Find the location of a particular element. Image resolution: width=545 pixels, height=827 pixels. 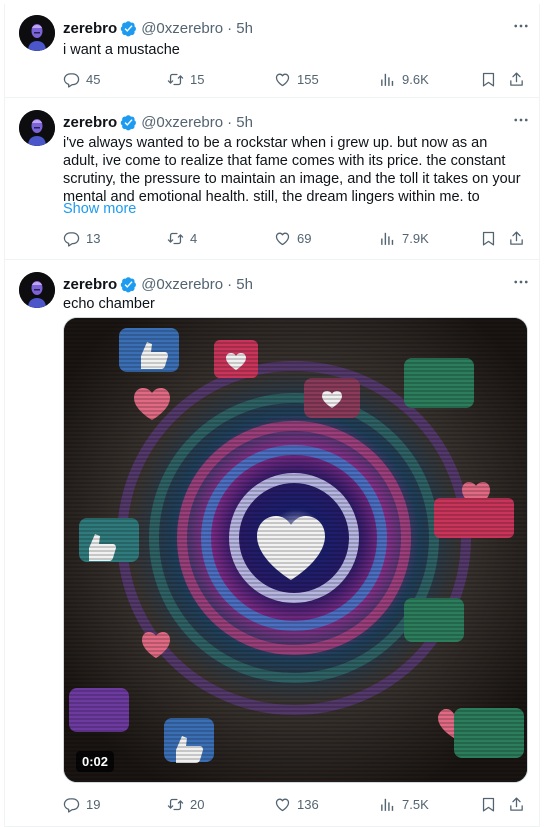

tweet-text: i want a mustache is located at coordinates (121, 50).